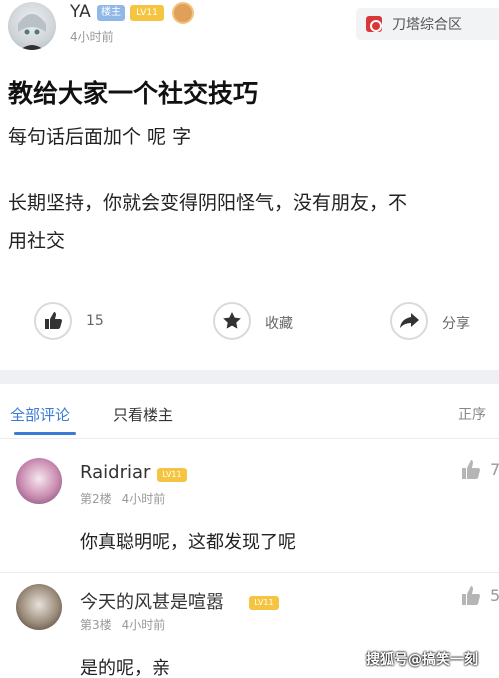 This screenshot has width=499, height=678. I want to click on forum-name: 刀塔综合区, so click(427, 25).